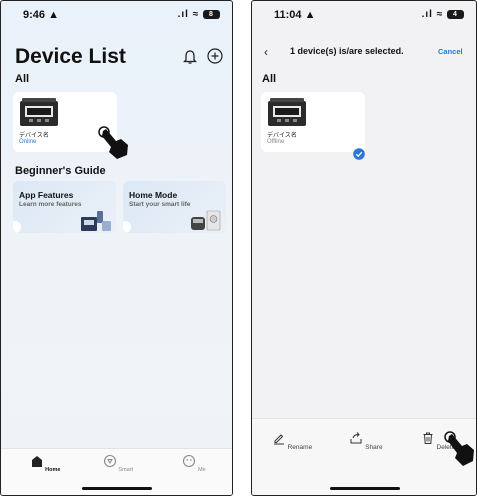  What do you see at coordinates (70, 56) in the screenshot?
I see `page-title: Device List` at bounding box center [70, 56].